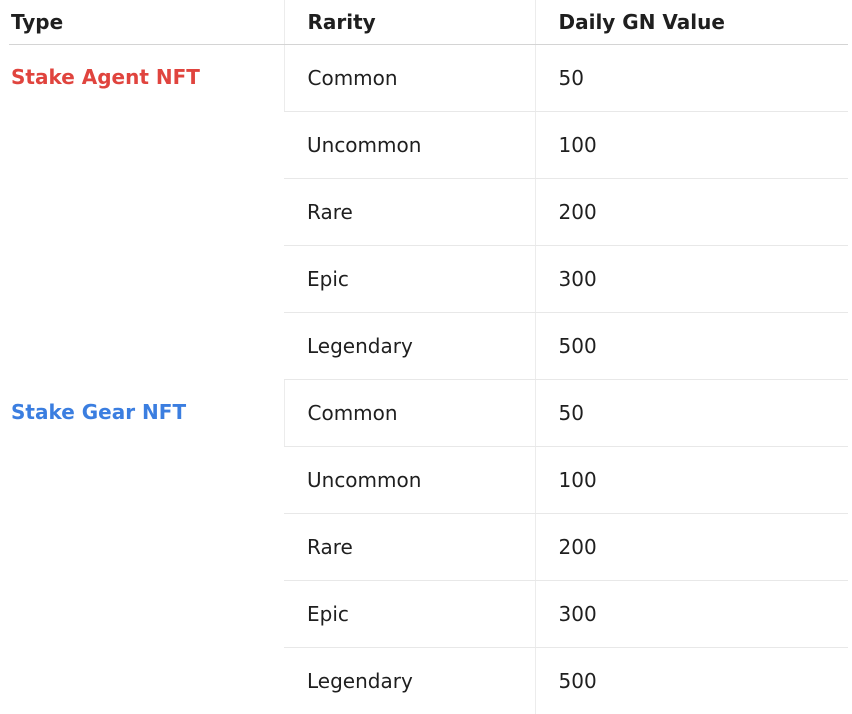 The height and width of the screenshot is (714, 852). Describe the element at coordinates (691, 22) in the screenshot. I see `header-daily-gn-value: Daily GN Value` at that location.